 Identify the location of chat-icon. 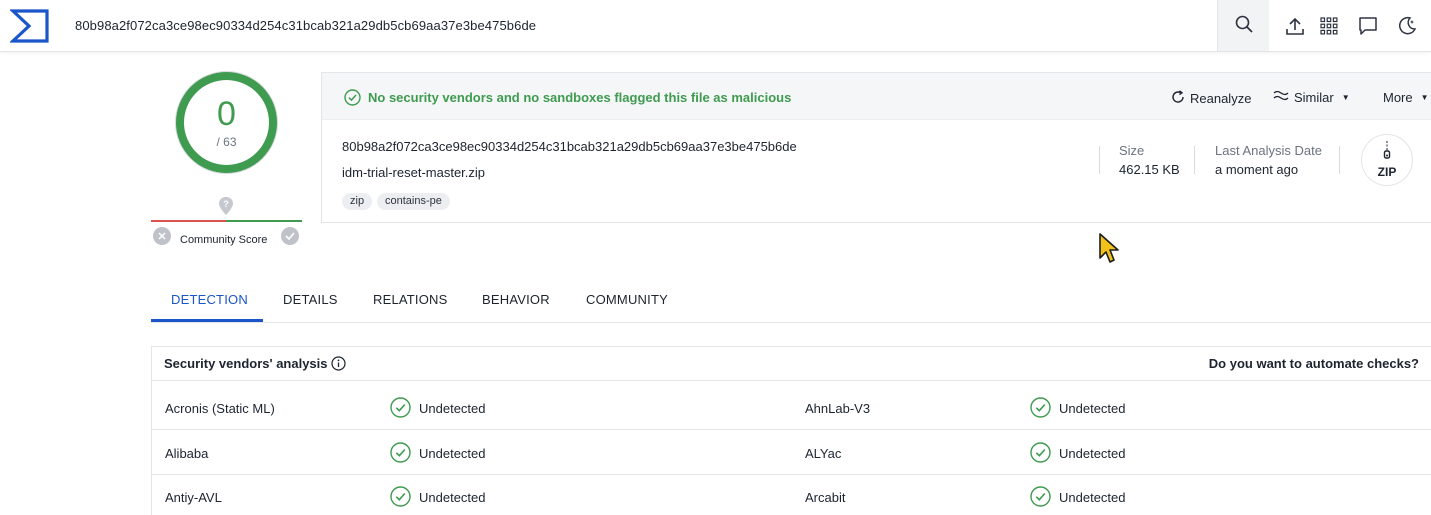
(1368, 26).